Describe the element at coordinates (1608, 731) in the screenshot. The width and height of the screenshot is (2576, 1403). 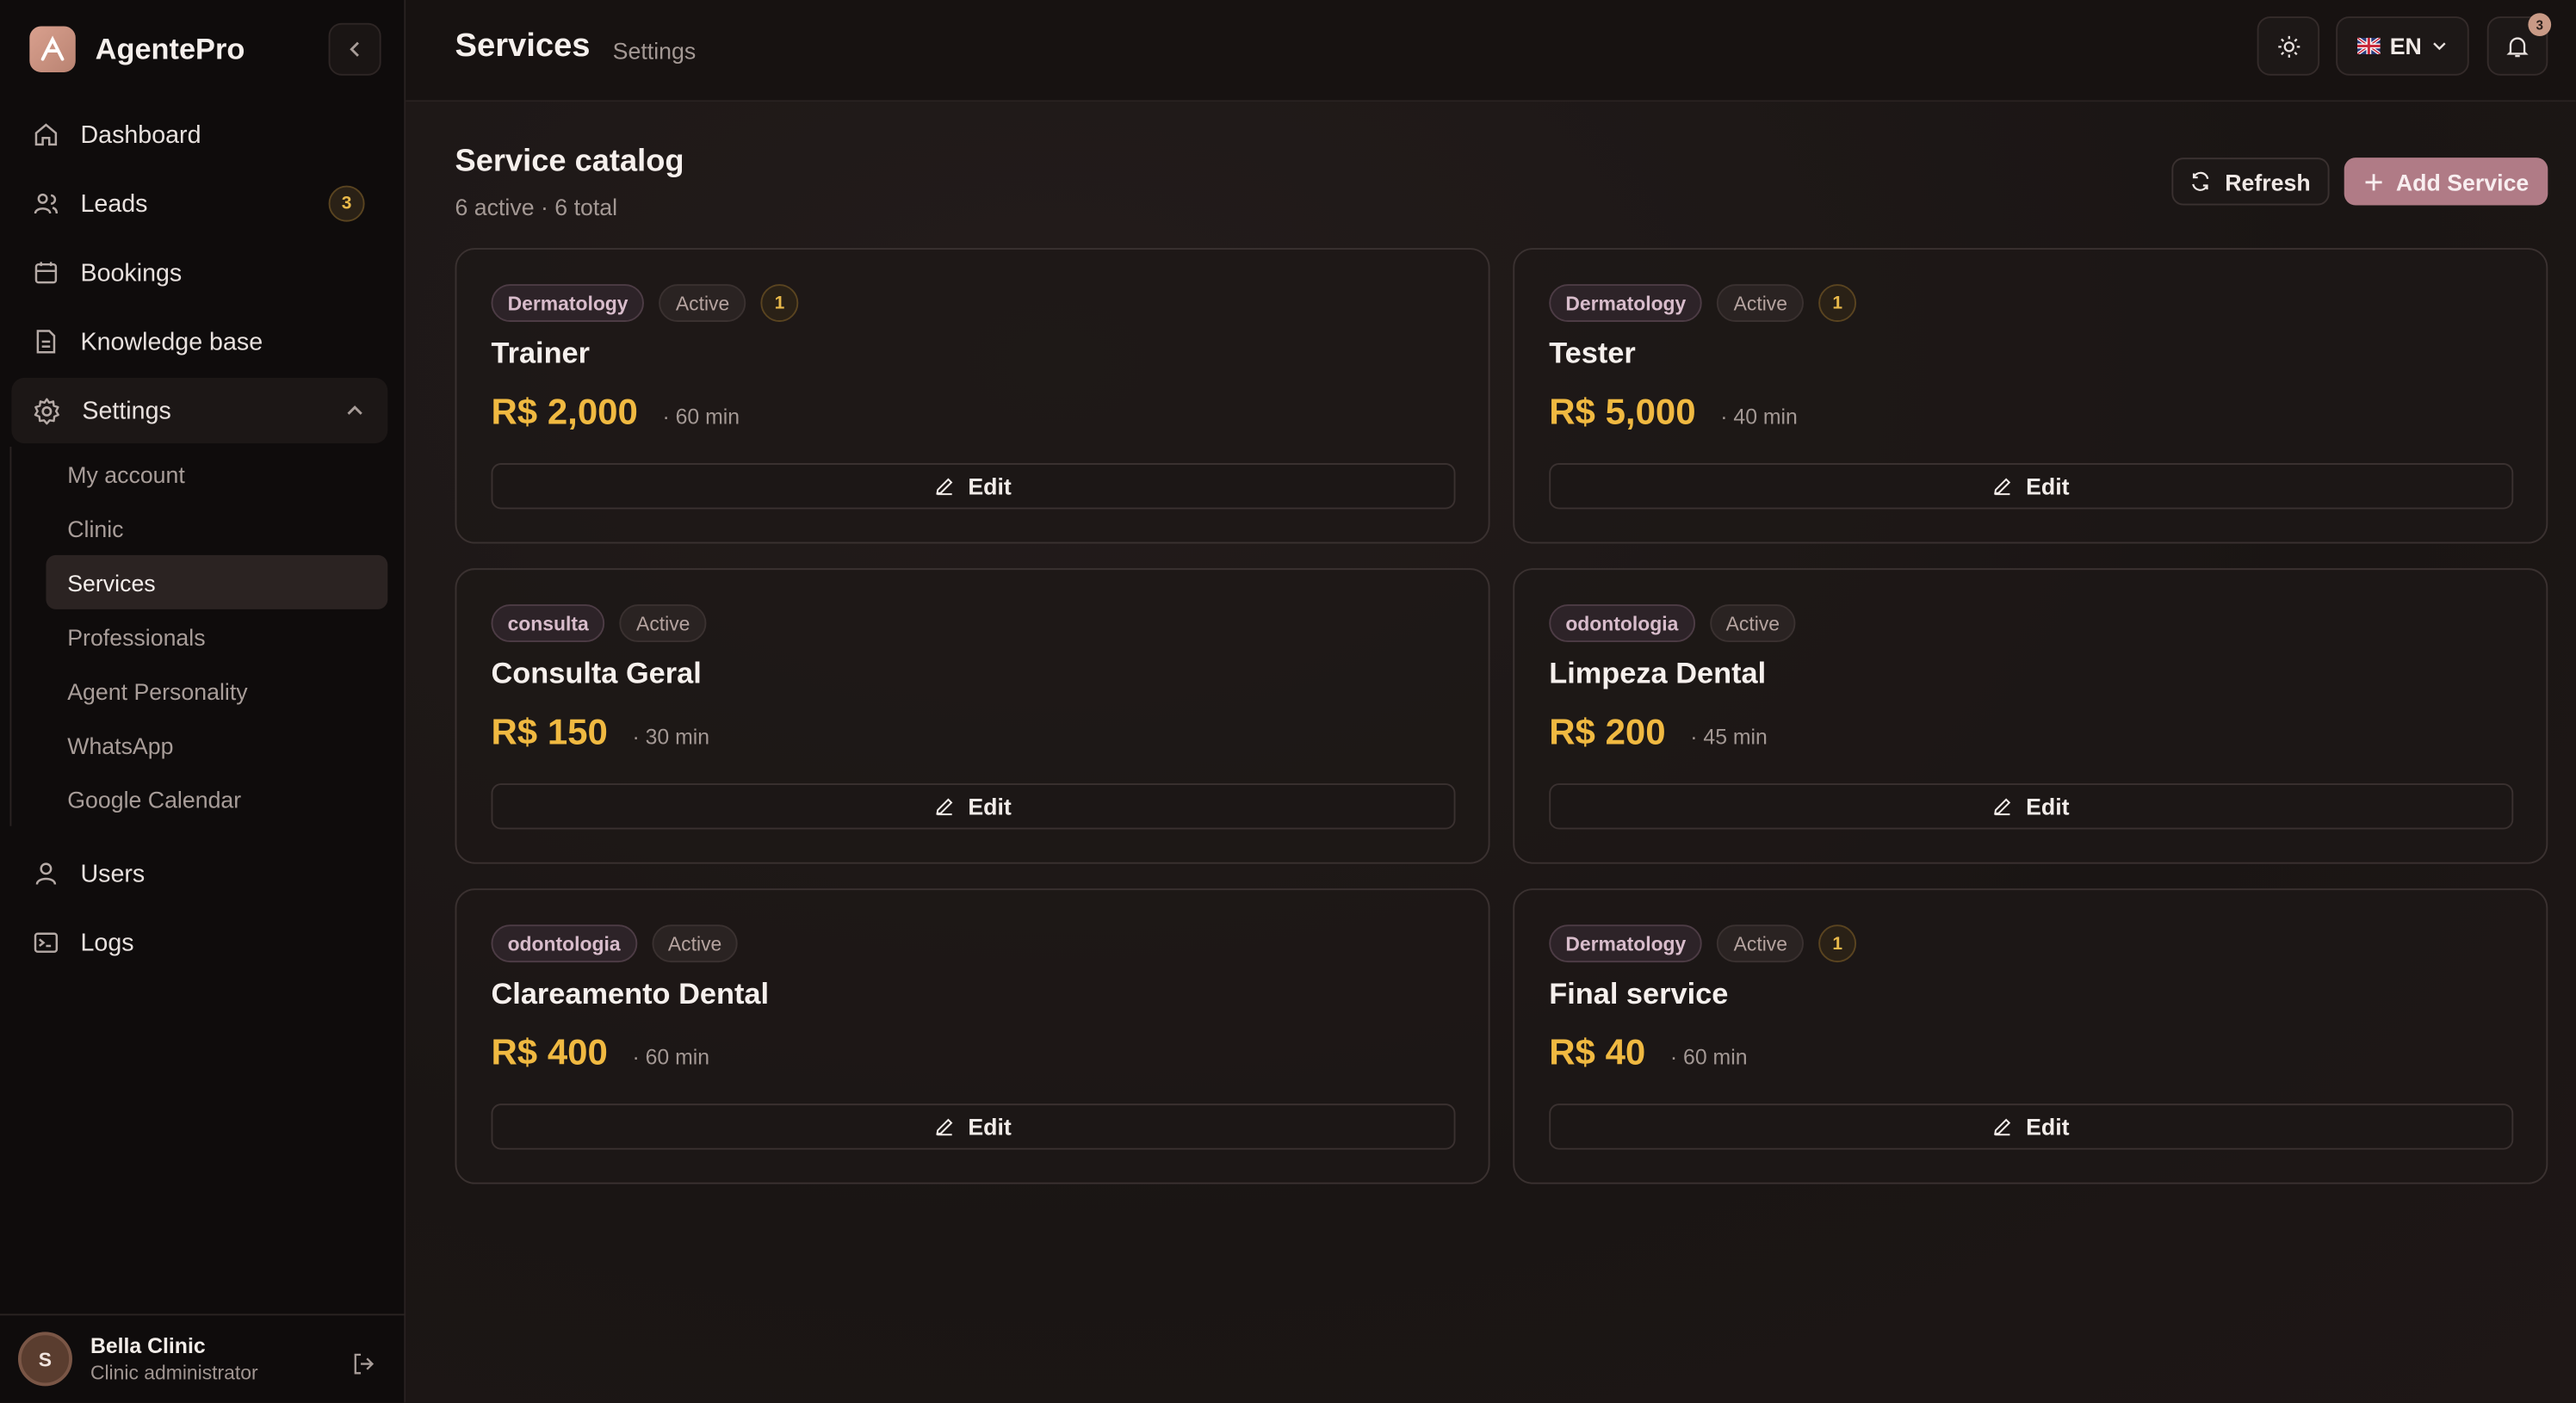
I see `service-price: R$ 200` at that location.